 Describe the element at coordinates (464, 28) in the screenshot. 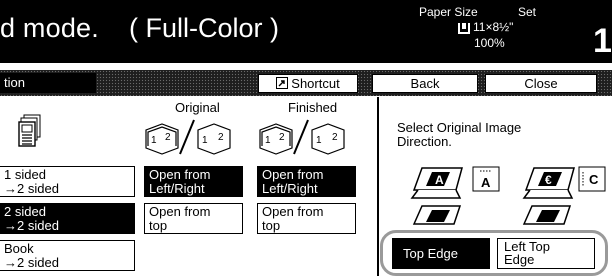

I see `paper-tray-icon` at that location.